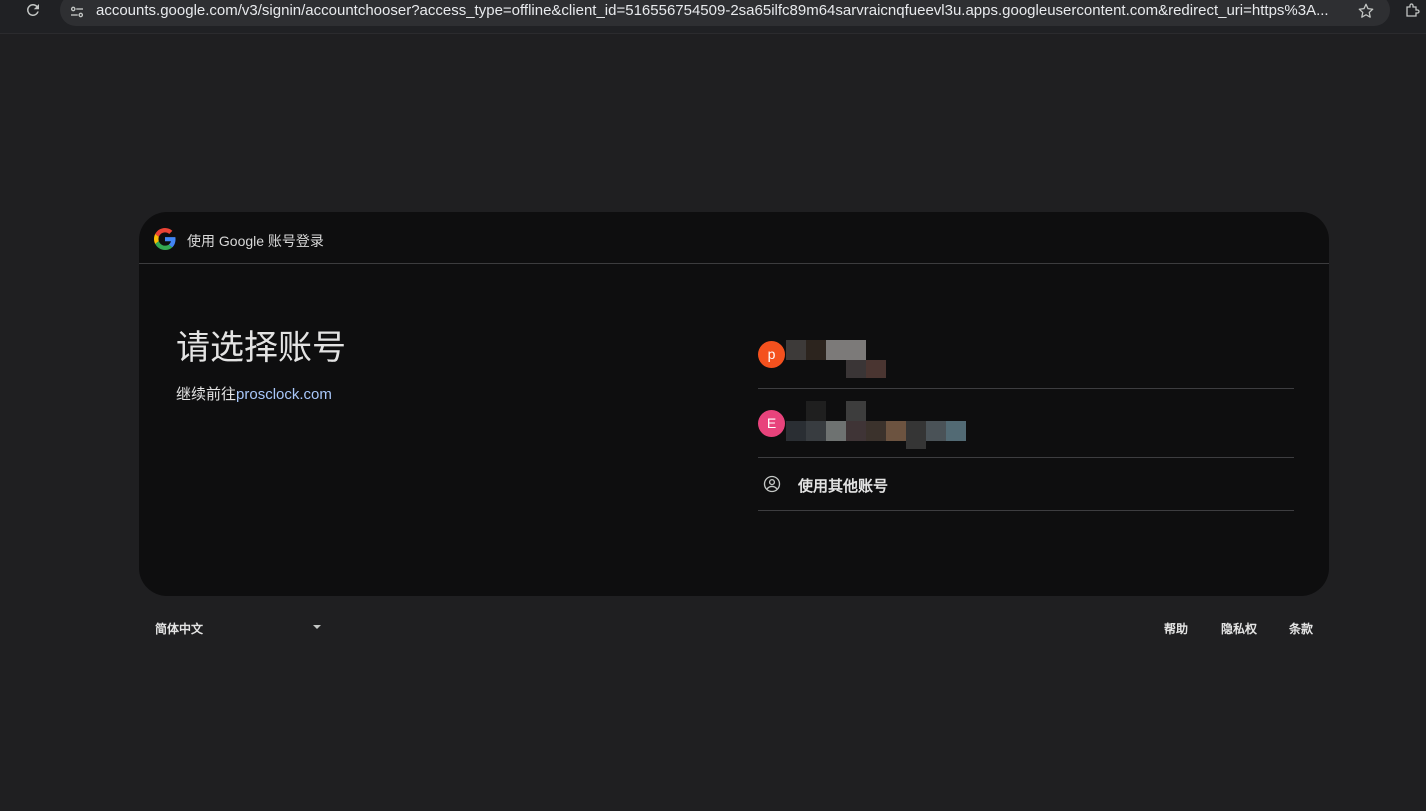 The height and width of the screenshot is (811, 1426). Describe the element at coordinates (1301, 628) in the screenshot. I see `terms-link: 条款` at that location.